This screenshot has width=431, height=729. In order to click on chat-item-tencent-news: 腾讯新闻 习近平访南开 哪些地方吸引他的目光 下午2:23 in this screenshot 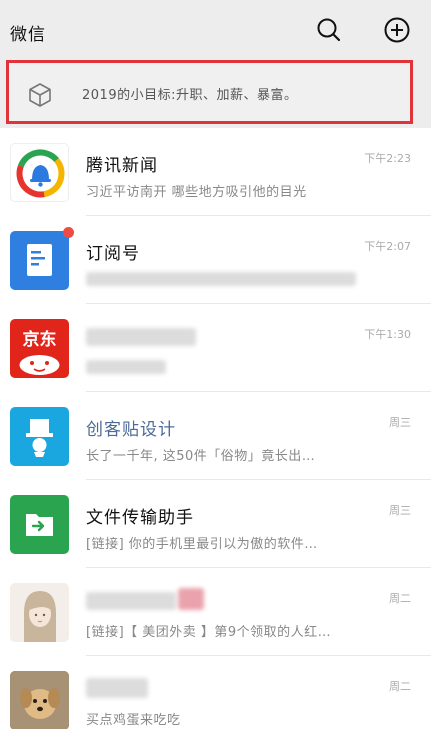, I will do `click(215, 172)`.